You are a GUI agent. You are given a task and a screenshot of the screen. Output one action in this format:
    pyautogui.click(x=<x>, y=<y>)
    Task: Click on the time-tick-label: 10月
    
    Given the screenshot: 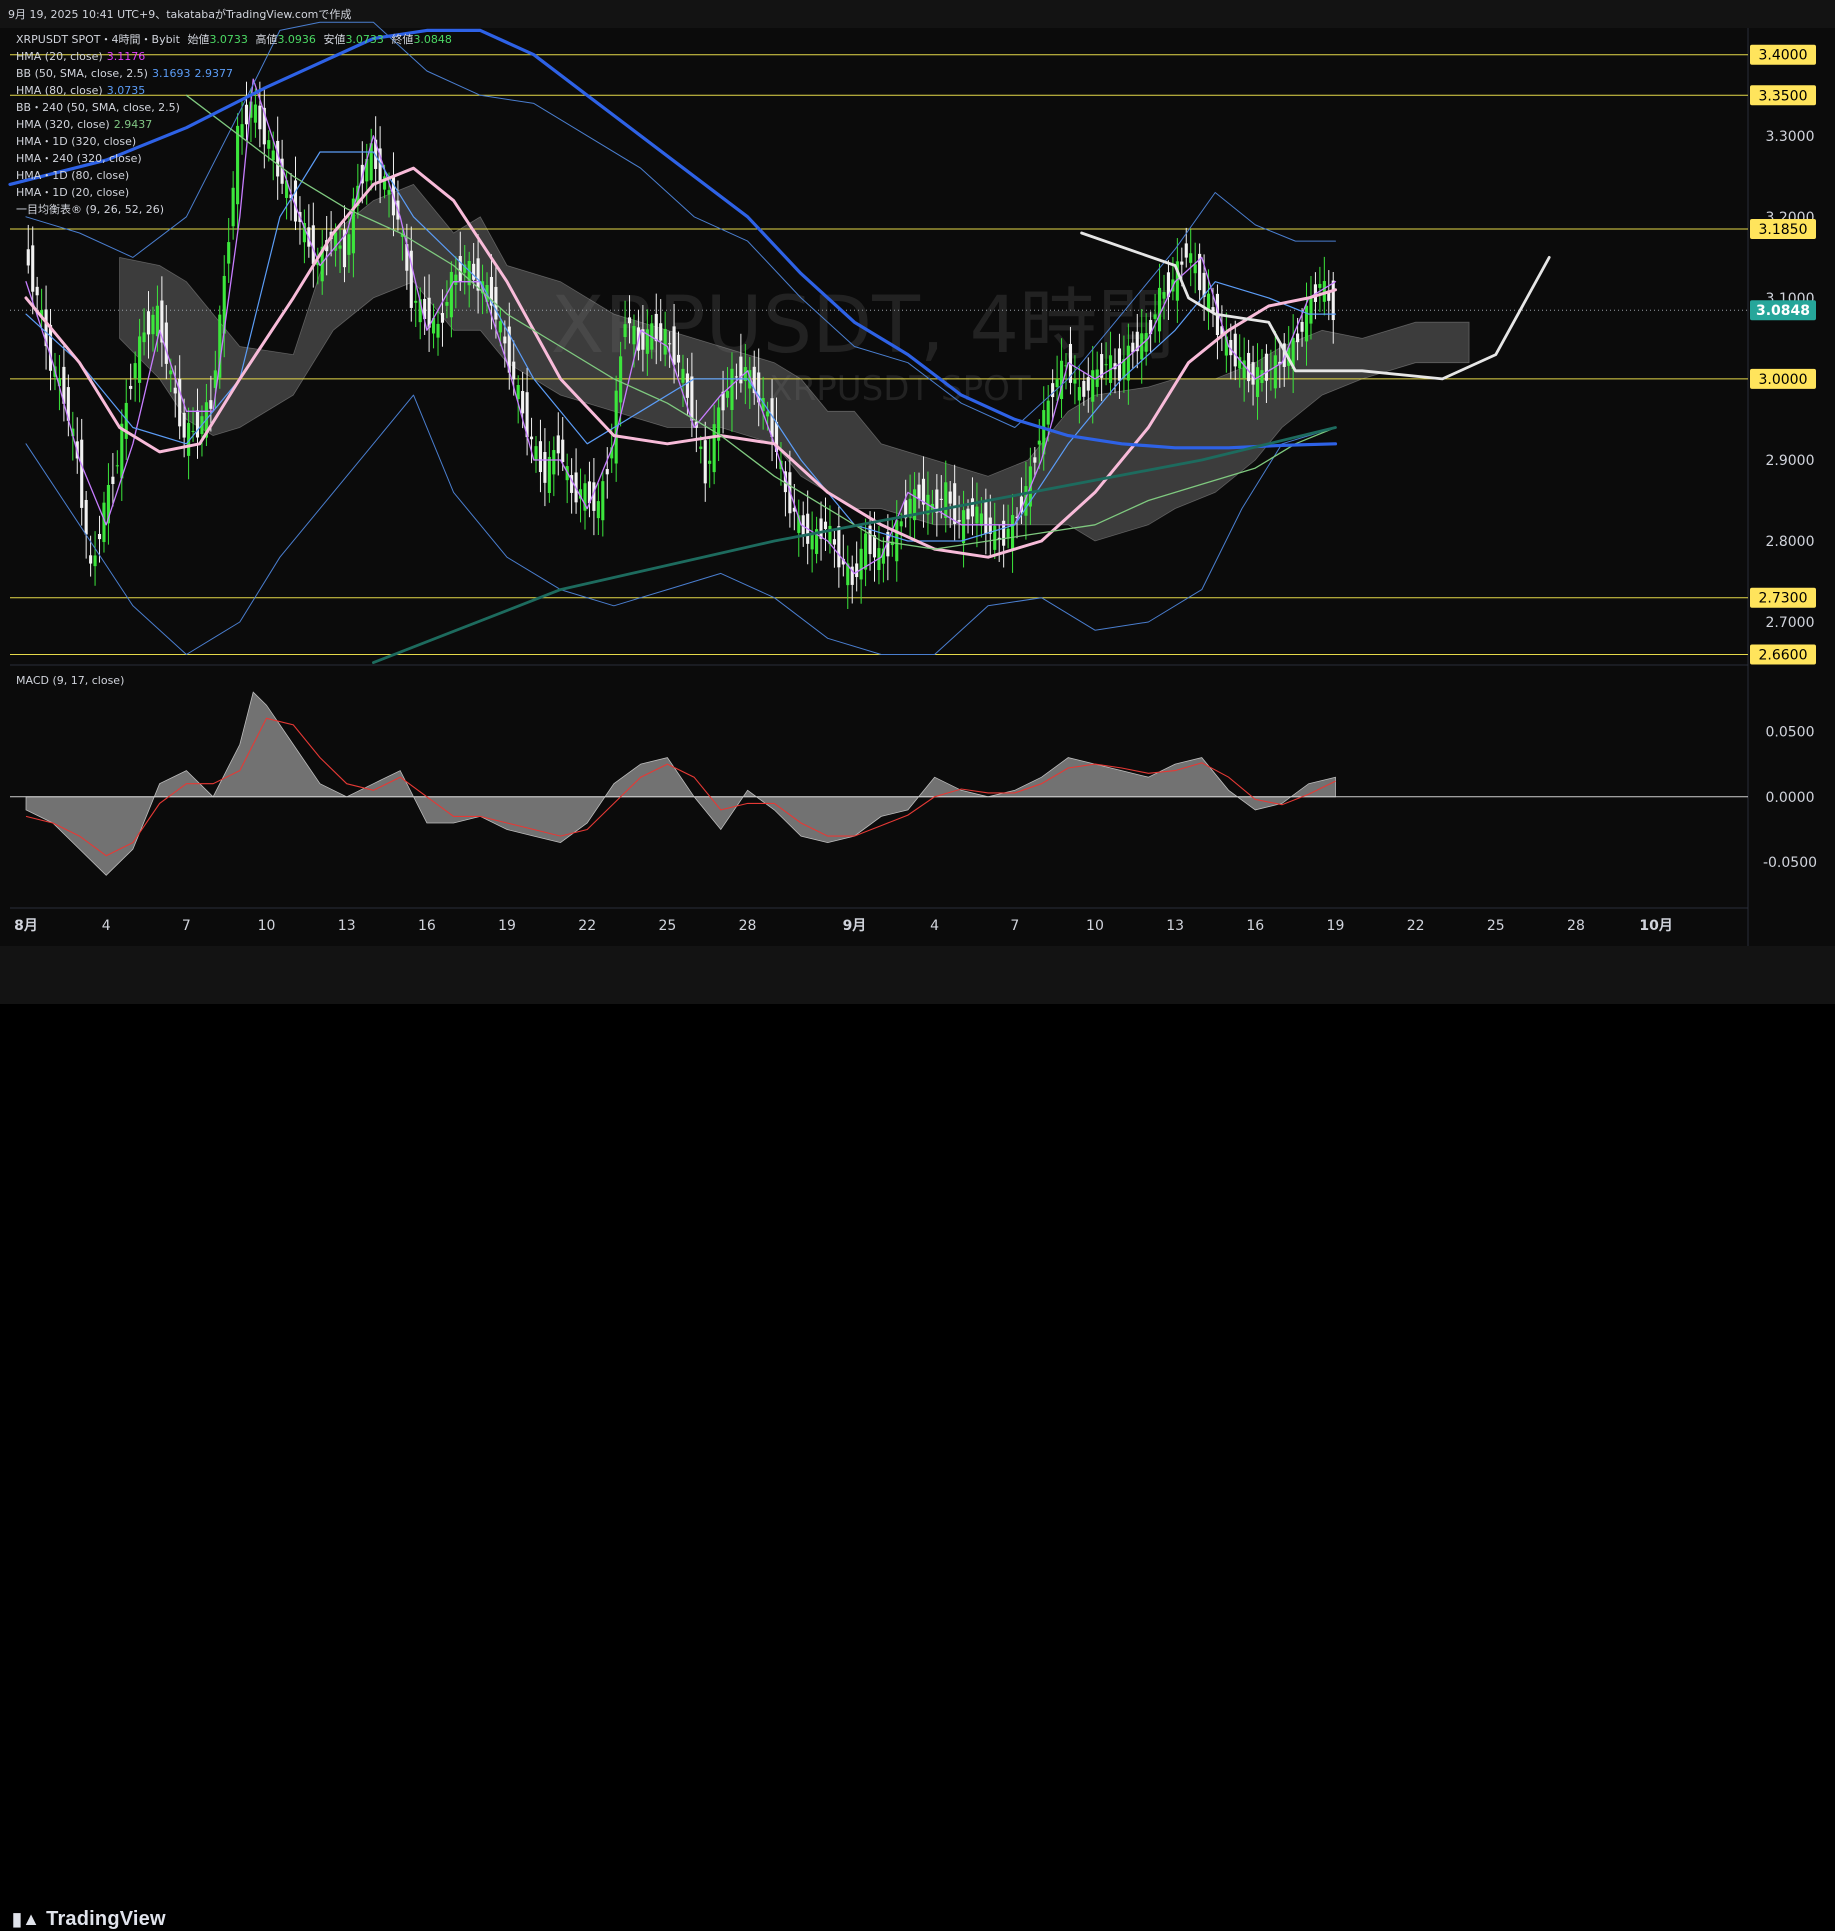 What is the action you would take?
    pyautogui.click(x=1655, y=926)
    